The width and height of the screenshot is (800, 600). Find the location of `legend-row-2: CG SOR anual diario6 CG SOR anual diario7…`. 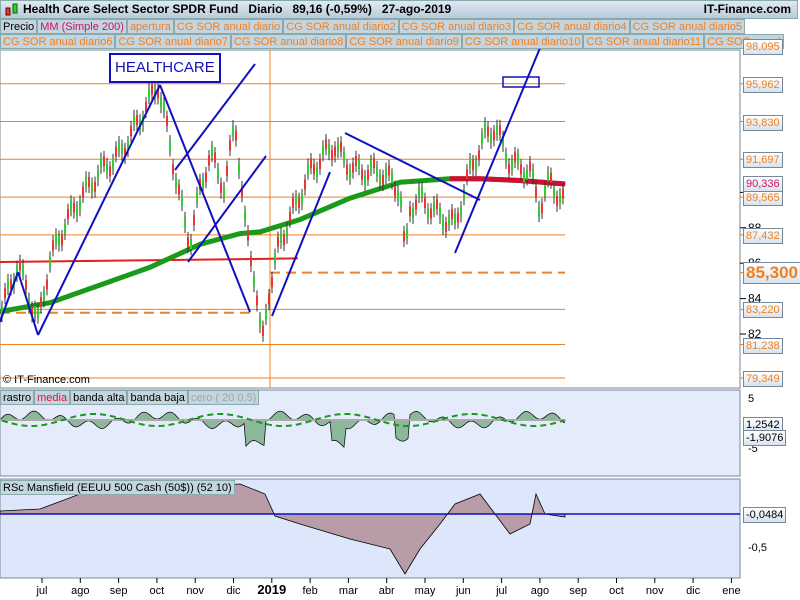

legend-row-2: CG SOR anual diario6 CG SOR anual diario7… is located at coordinates (392, 41).